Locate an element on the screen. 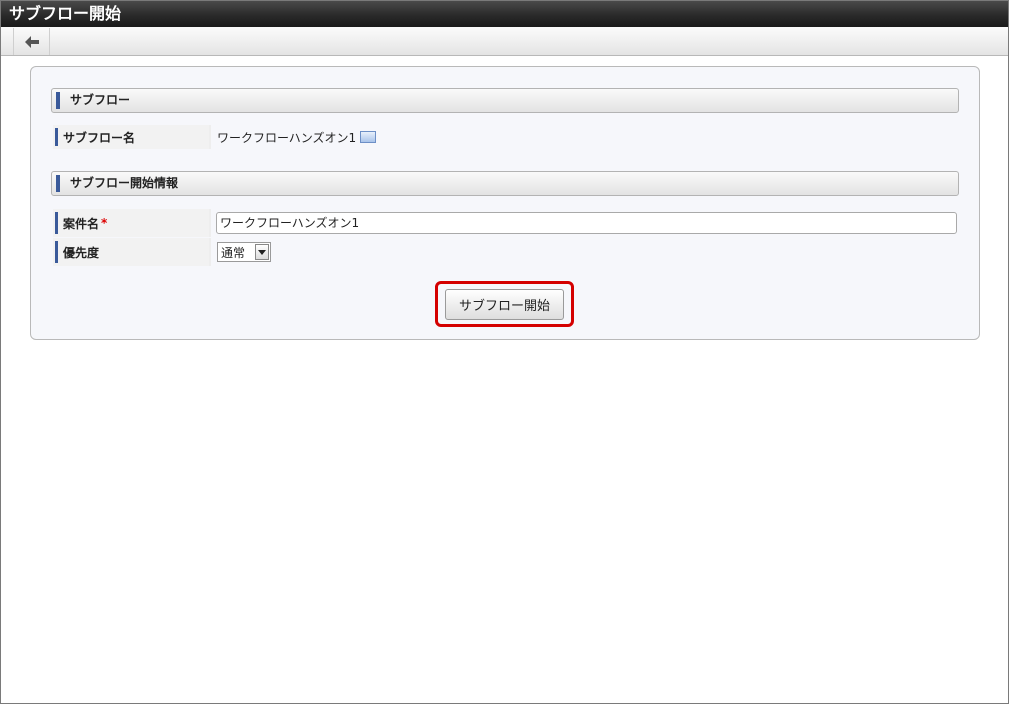 The height and width of the screenshot is (704, 1009). subflow-name-row: サブフロー名 ワークフローハンズオン1 is located at coordinates (505, 137).